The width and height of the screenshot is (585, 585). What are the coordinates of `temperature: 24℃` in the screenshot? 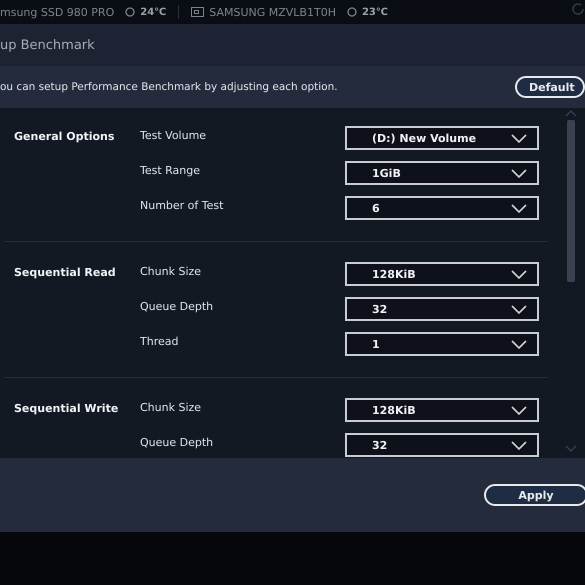 It's located at (153, 12).